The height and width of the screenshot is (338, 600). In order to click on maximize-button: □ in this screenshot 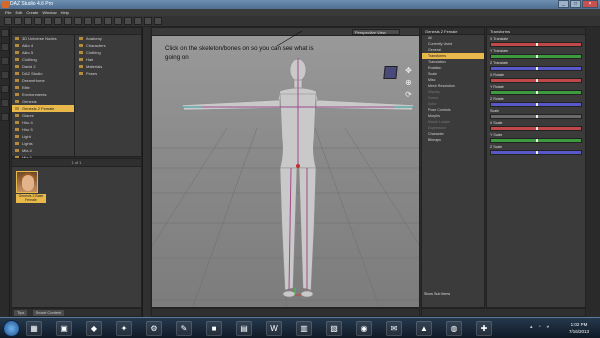, I will do `click(575, 4)`.